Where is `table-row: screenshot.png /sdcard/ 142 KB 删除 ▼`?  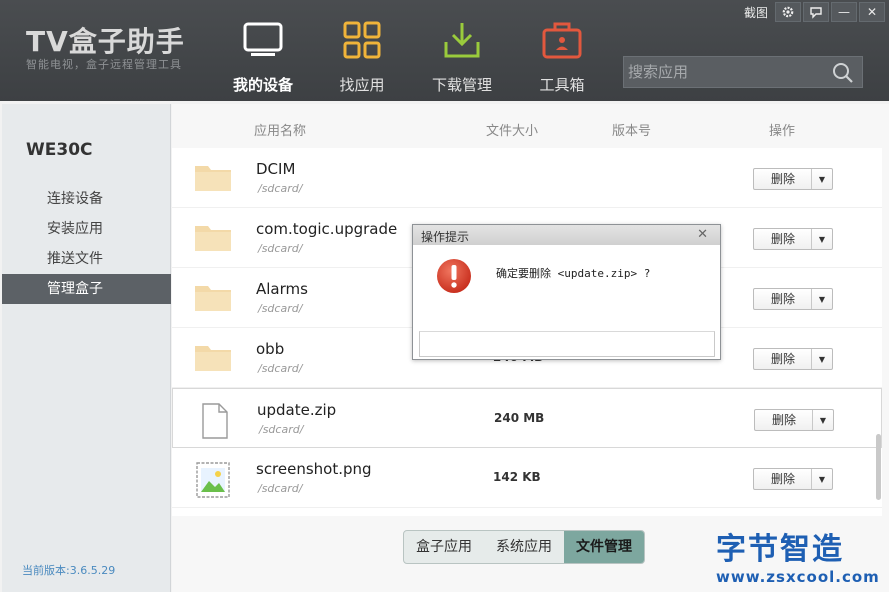
table-row: screenshot.png /sdcard/ 142 KB 删除 ▼ is located at coordinates (527, 478).